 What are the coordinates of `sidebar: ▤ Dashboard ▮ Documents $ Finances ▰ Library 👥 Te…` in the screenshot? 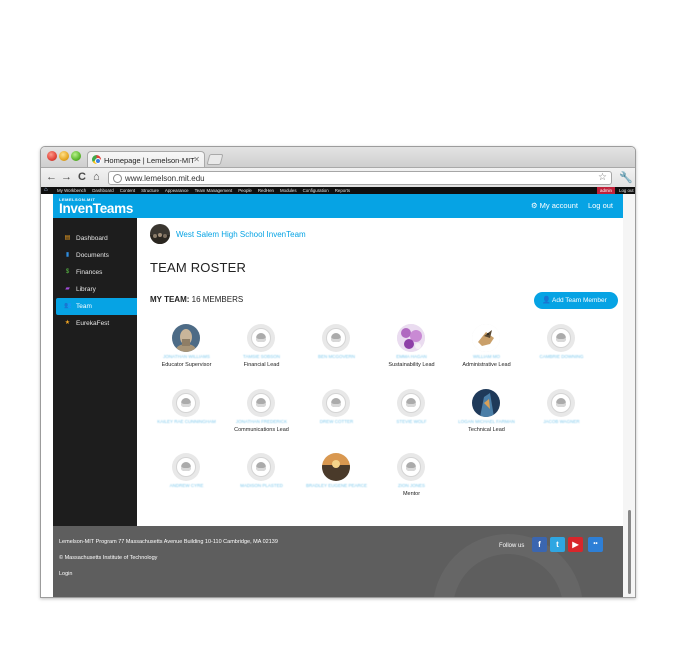 It's located at (95, 372).